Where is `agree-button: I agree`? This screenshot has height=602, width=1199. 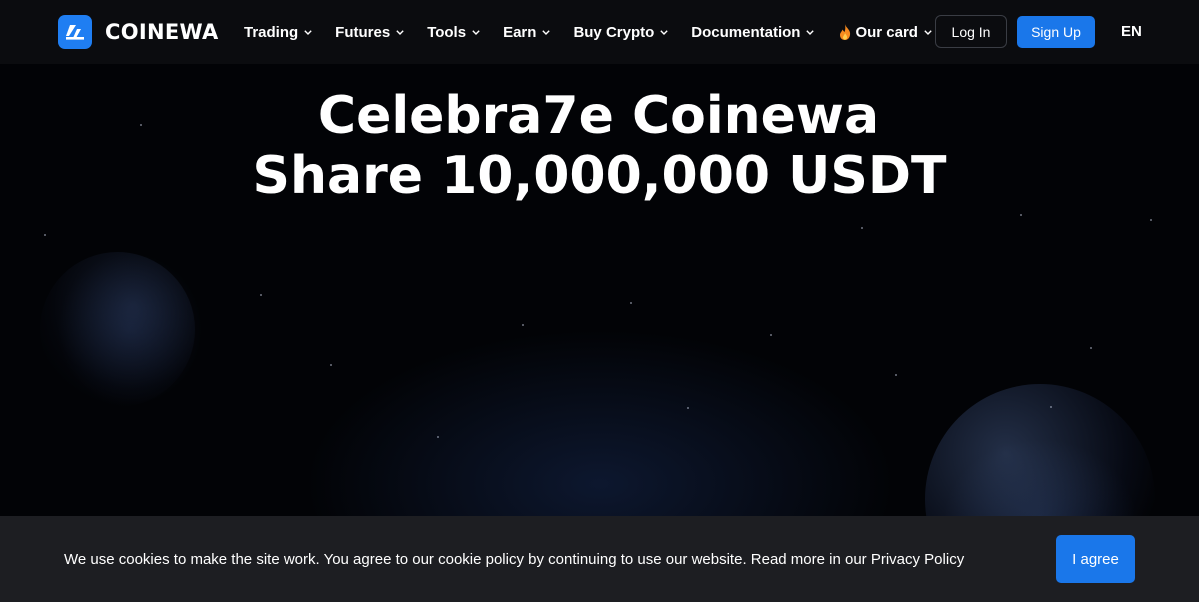
agree-button: I agree is located at coordinates (1095, 559).